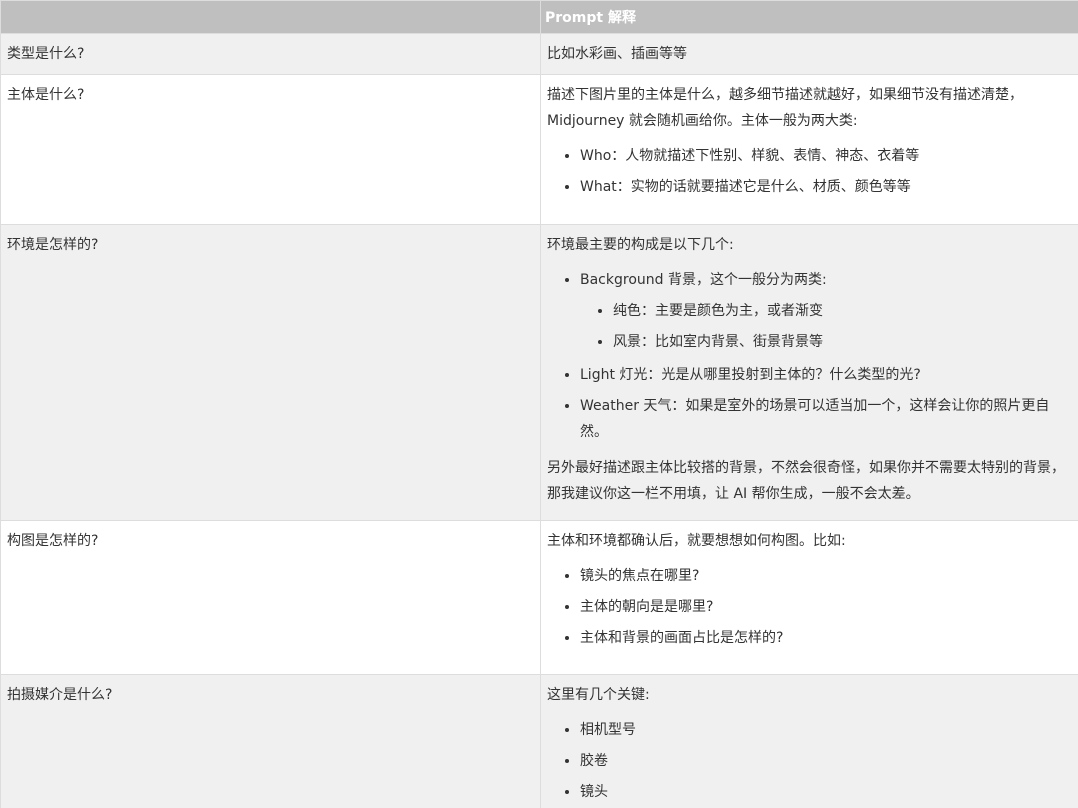 Image resolution: width=1078 pixels, height=808 pixels. What do you see at coordinates (826, 575) in the screenshot?
I see `list-item: 镜头的焦点在哪里?` at bounding box center [826, 575].